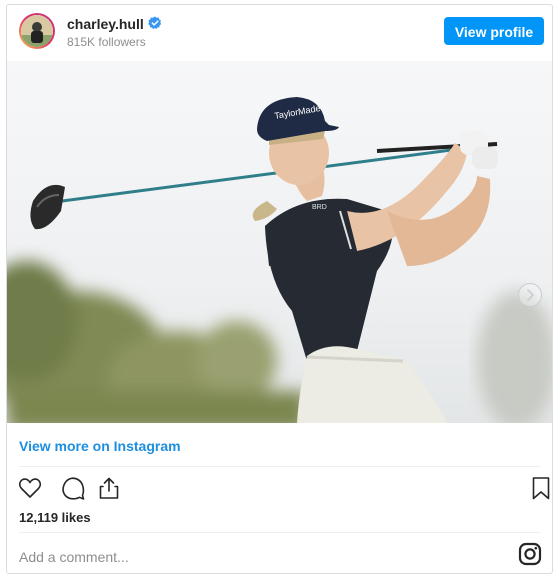  What do you see at coordinates (494, 31) in the screenshot?
I see `view-profile-button: View profile` at bounding box center [494, 31].